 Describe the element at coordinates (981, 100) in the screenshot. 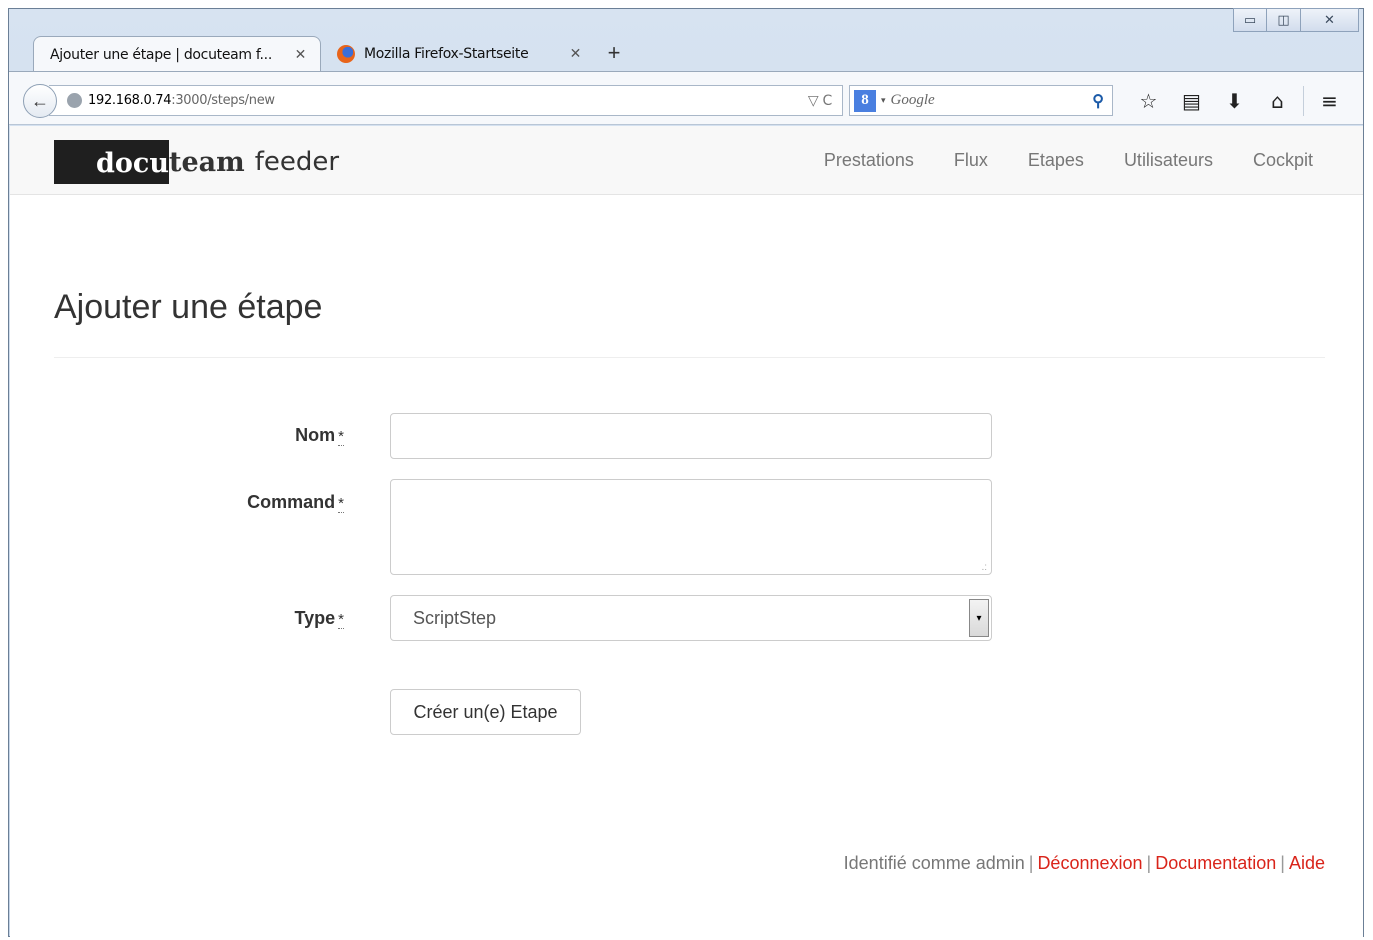

I see `search-bar: 8 ▾ Google ⚲` at that location.